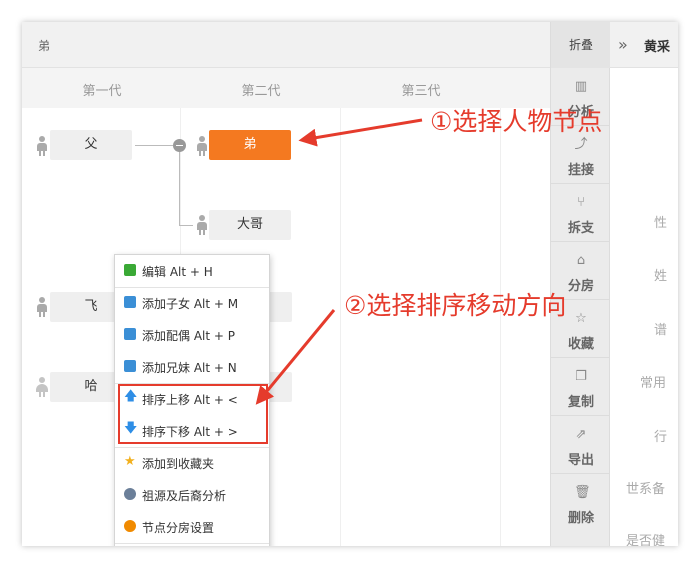 The width and height of the screenshot is (698, 568). Describe the element at coordinates (516, 121) in the screenshot. I see `annotation-step1: ①选择人物节点` at that location.